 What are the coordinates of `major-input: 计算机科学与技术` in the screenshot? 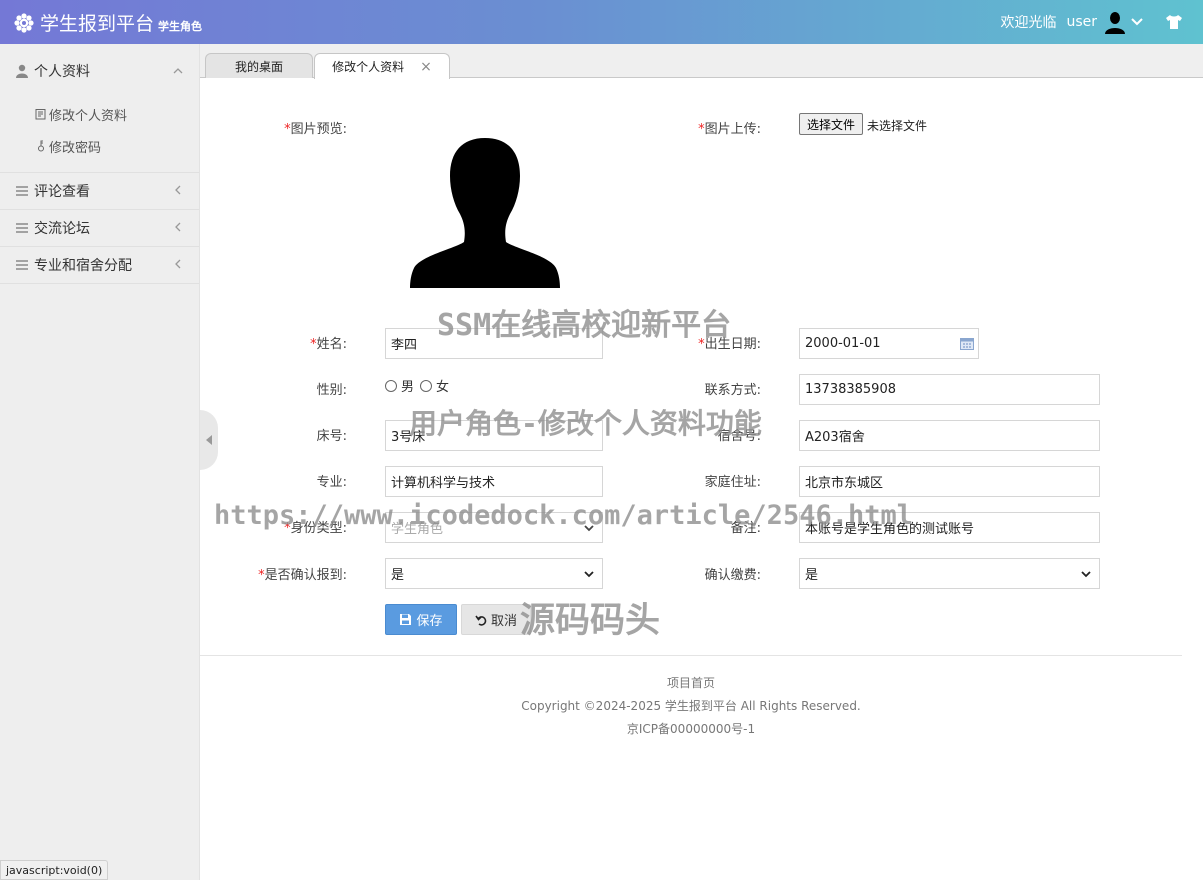 It's located at (494, 481).